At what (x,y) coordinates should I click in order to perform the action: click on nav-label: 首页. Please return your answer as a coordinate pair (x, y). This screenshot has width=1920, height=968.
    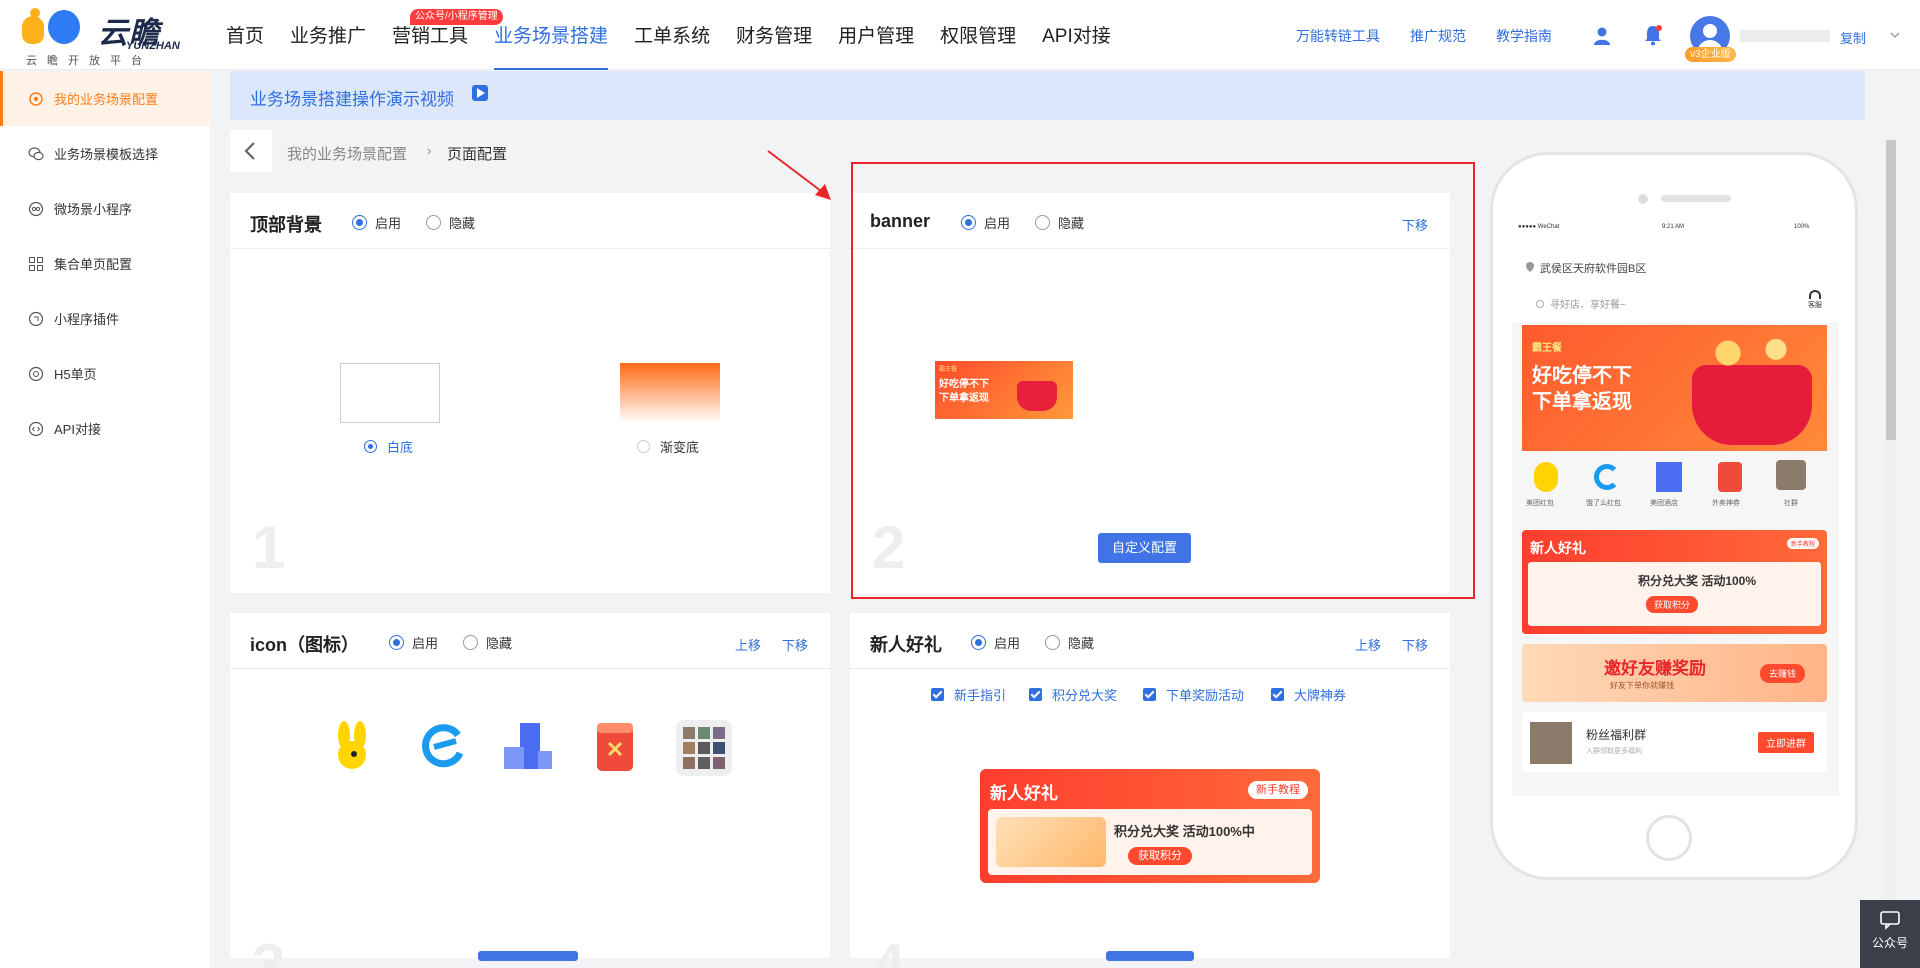
    Looking at the image, I should click on (245, 36).